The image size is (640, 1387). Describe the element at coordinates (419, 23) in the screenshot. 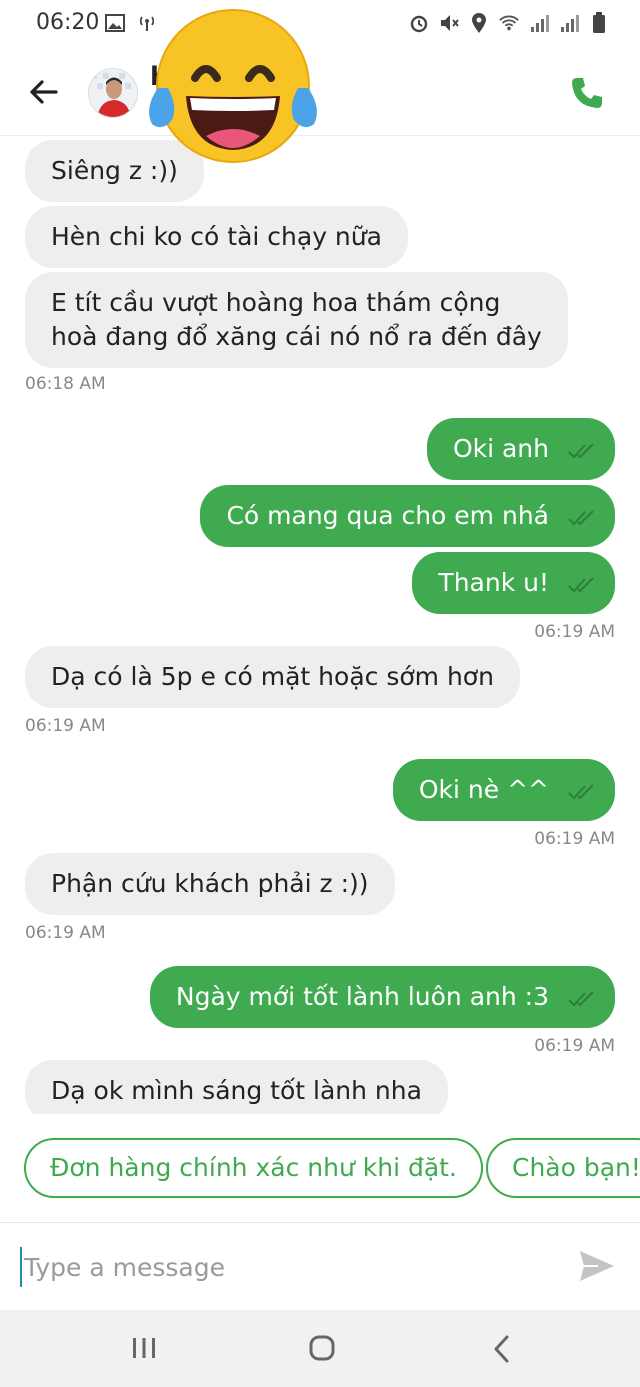

I see `alarm-icon` at that location.